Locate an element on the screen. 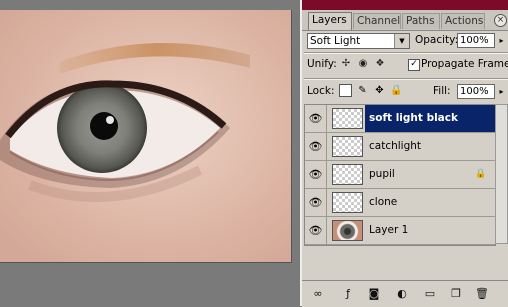  layers-bottom-toolbar: ∞ ƒ ◙ ◐ ▭ ❐ 🗑 is located at coordinates (405, 293).